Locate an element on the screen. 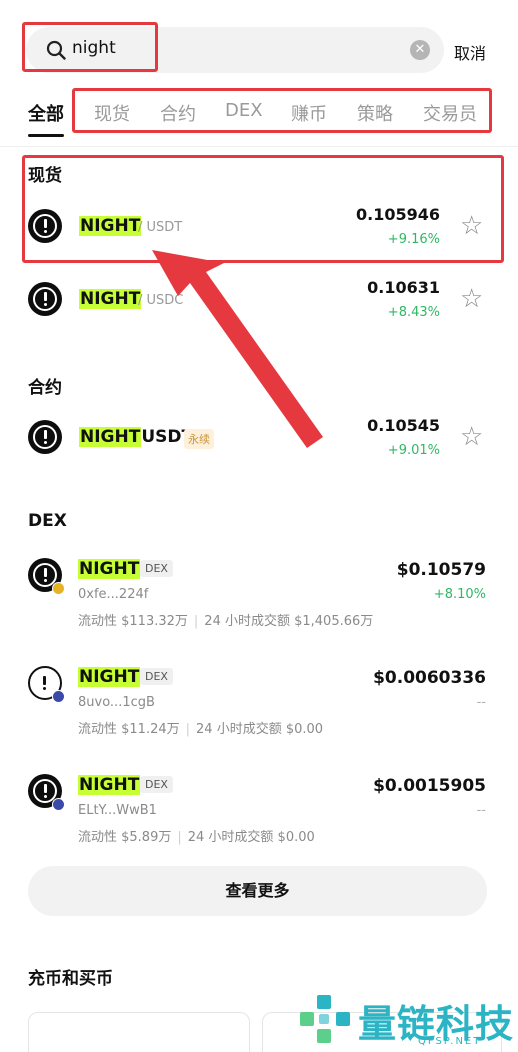 The width and height of the screenshot is (518, 1052). watermark-logo-icon is located at coordinates (325, 1019).